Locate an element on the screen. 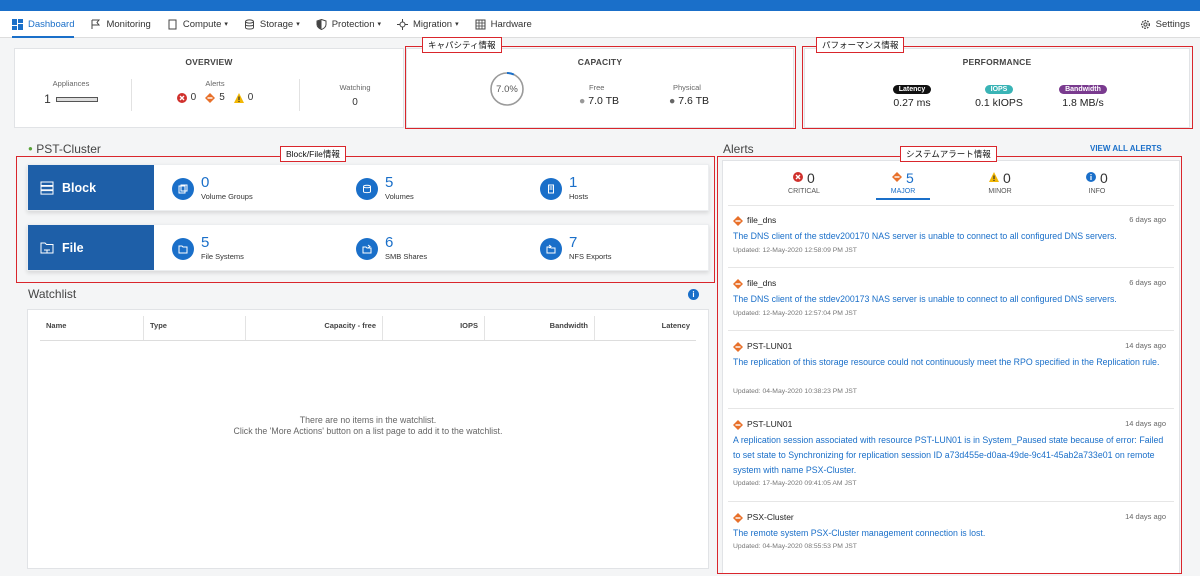 Image resolution: width=1200 pixels, height=576 pixels. nav-compute: Compute ▾ is located at coordinates (197, 24).